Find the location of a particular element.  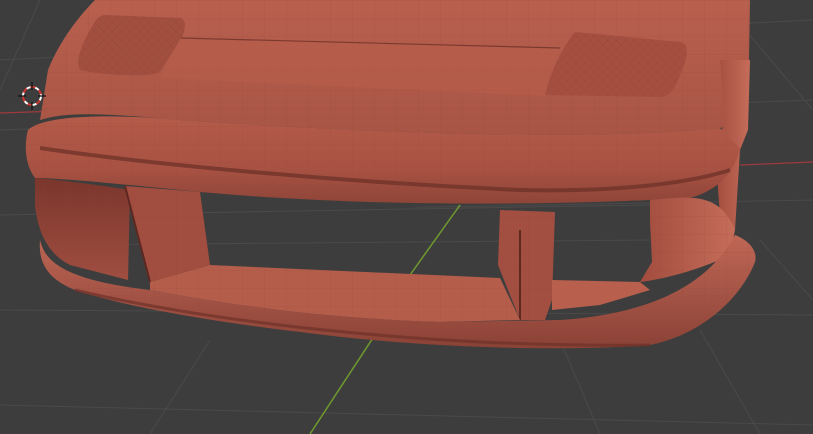

intake-floor-right is located at coordinates (601, 295).